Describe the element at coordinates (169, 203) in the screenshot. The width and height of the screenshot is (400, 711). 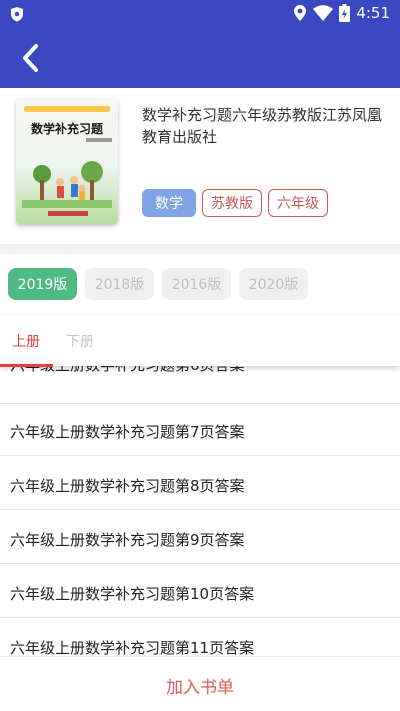
I see `tag-subject: 数学` at that location.